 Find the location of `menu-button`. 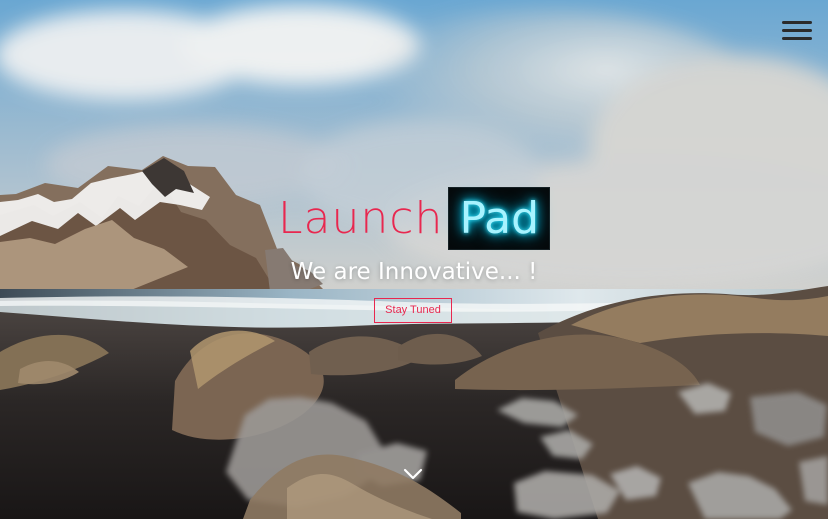

menu-button is located at coordinates (797, 31).